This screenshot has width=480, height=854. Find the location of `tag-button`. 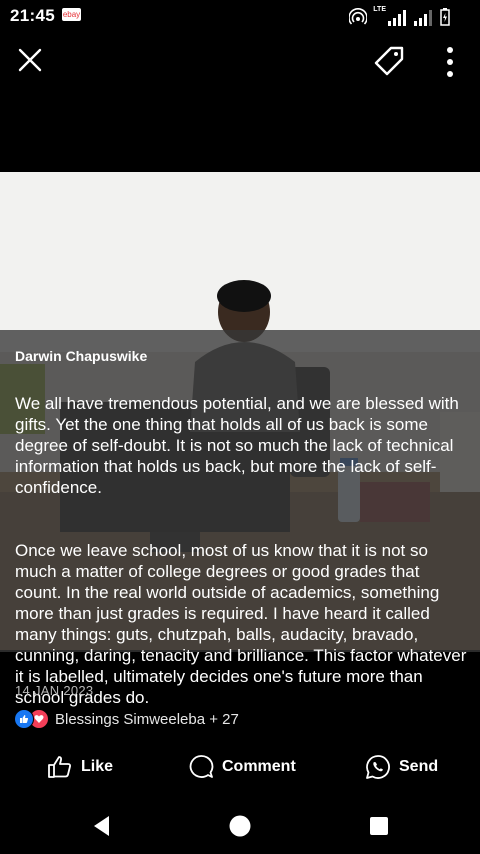

tag-button is located at coordinates (389, 61).